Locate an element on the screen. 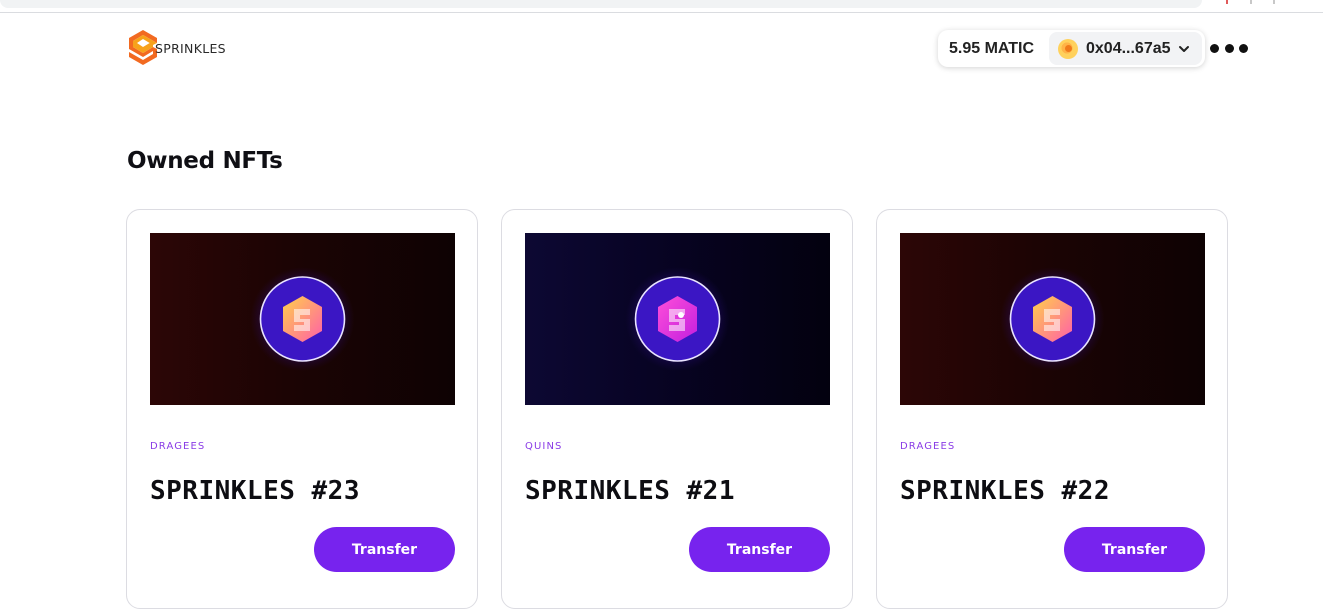  wallet-connect-widget: 5.95 MATIC 0x04...67a5 is located at coordinates (1071, 48).